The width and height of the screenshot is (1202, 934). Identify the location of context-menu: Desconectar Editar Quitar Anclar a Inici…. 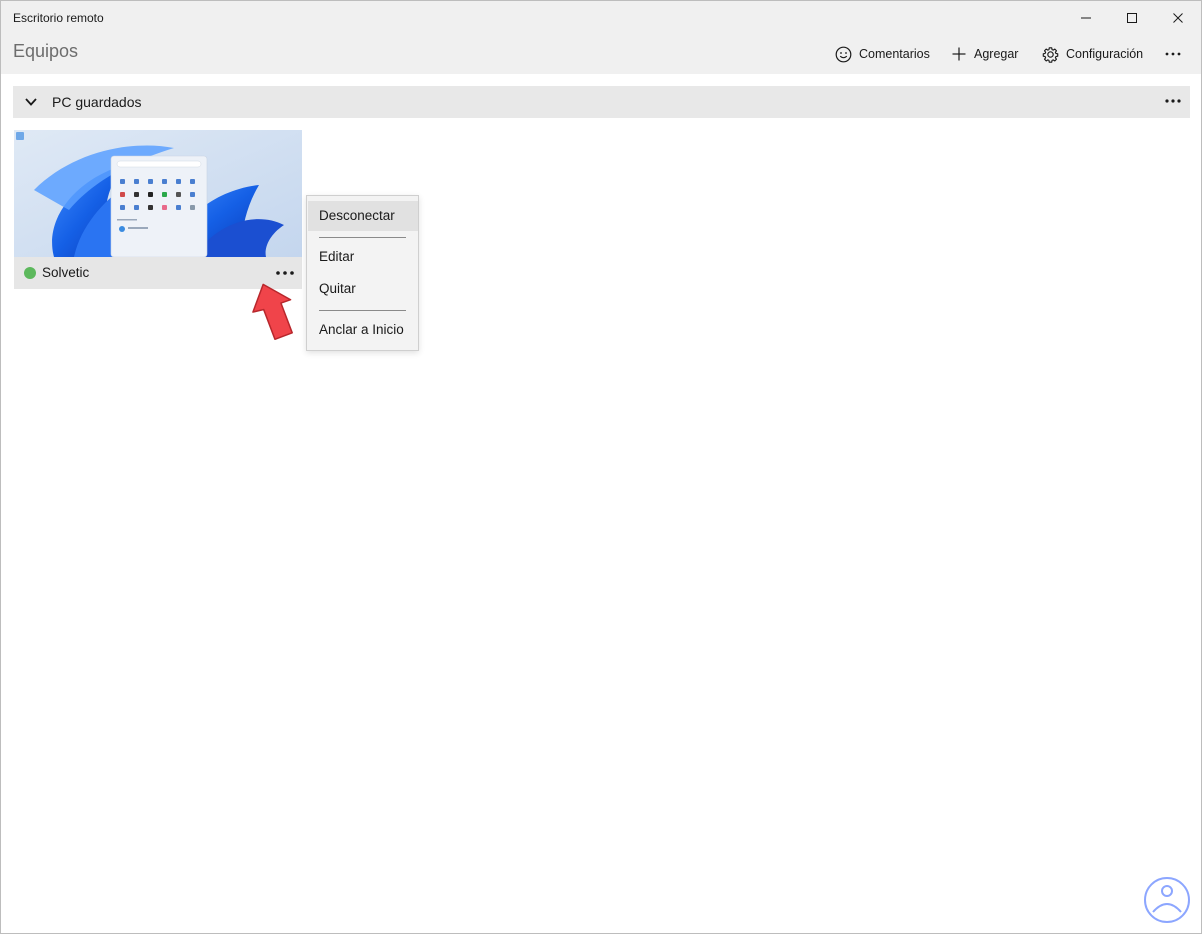
(362, 273).